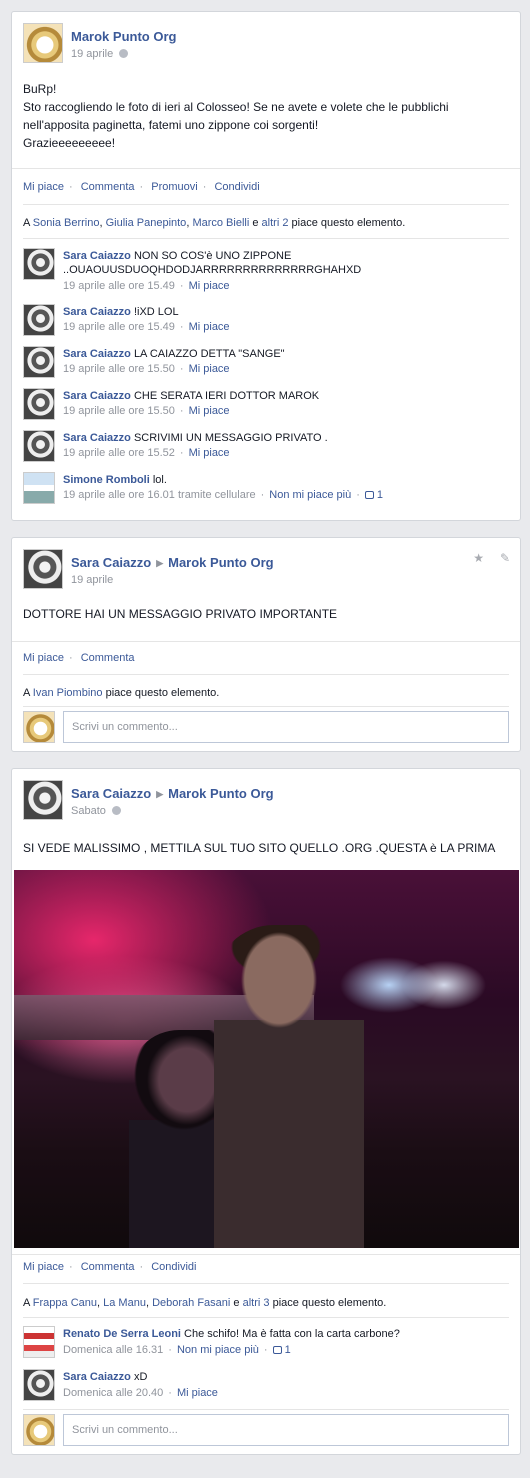  Describe the element at coordinates (289, 1086) in the screenshot. I see `photo-person` at that location.